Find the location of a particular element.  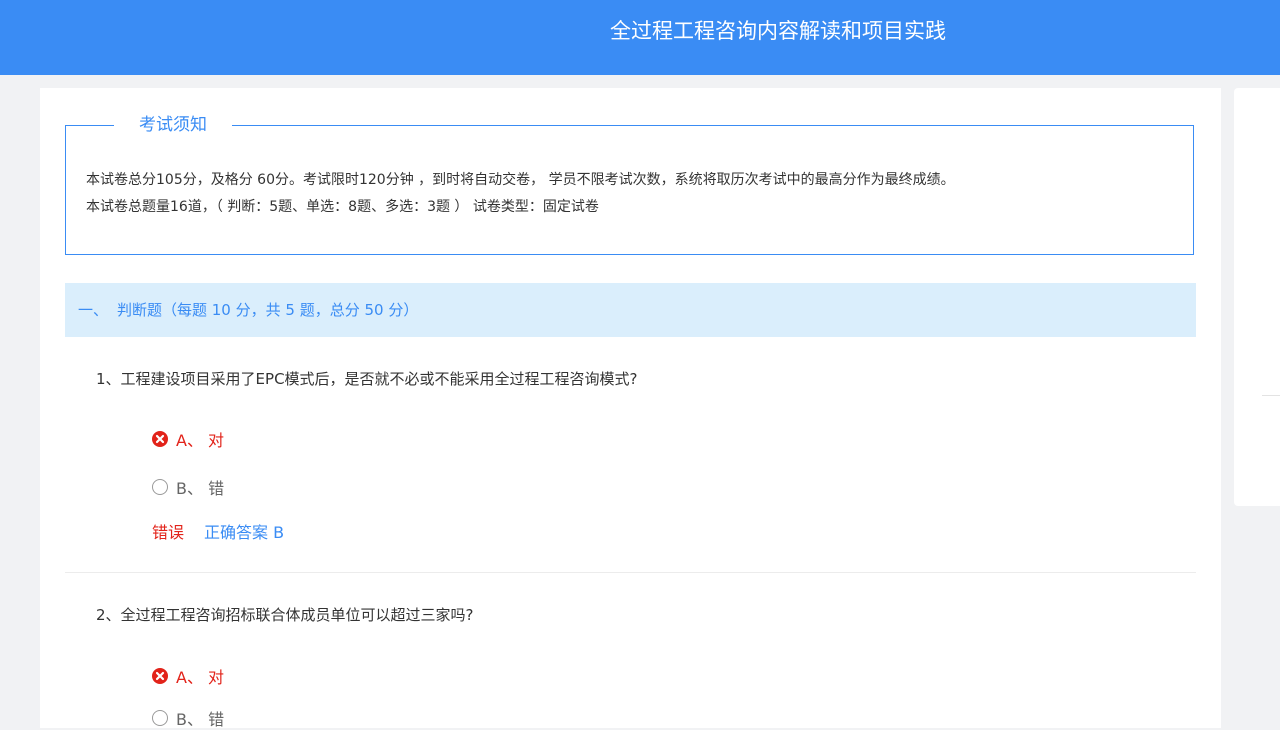

question-divider is located at coordinates (630, 572).